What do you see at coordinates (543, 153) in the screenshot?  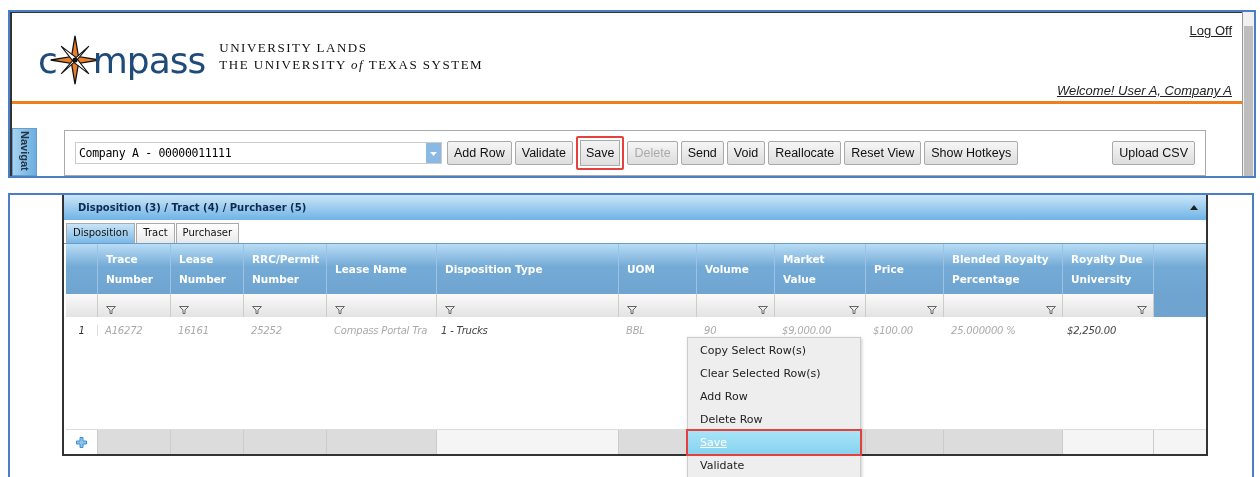 I see `toolbar-button: Validate` at bounding box center [543, 153].